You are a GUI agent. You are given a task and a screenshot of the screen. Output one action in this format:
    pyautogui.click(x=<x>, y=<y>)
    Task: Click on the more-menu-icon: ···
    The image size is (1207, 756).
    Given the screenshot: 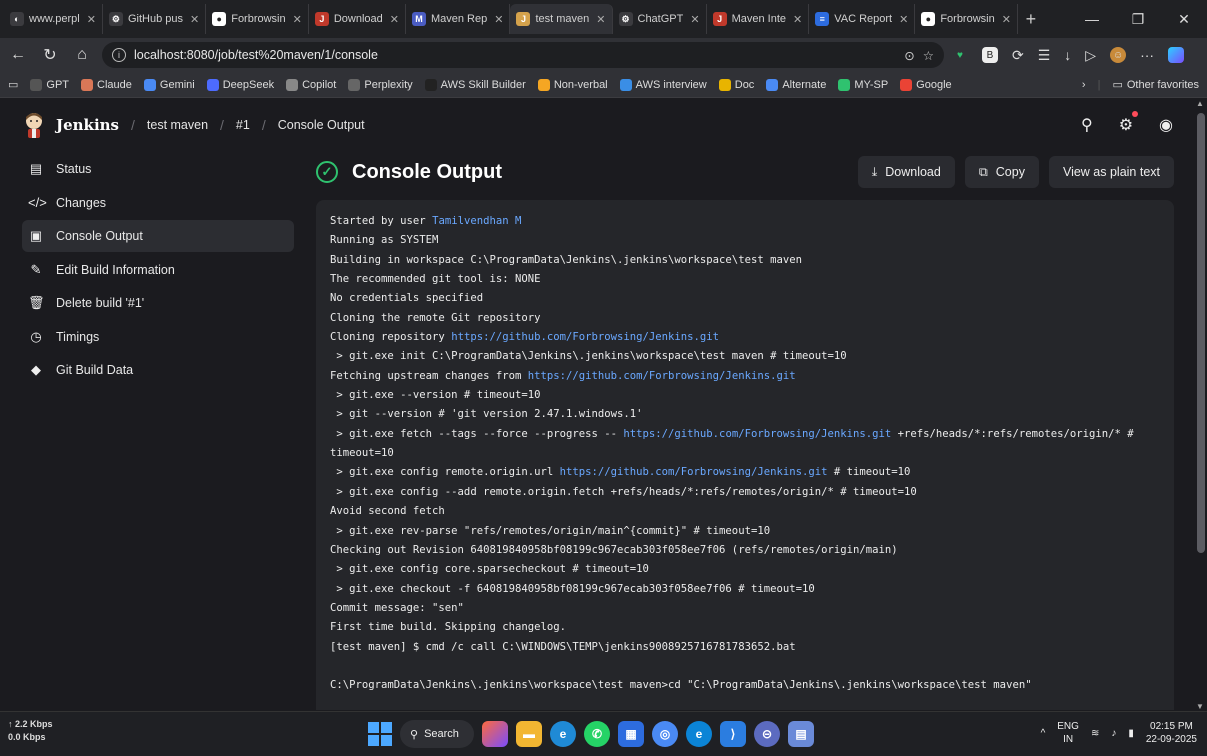 What is the action you would take?
    pyautogui.click(x=1147, y=55)
    